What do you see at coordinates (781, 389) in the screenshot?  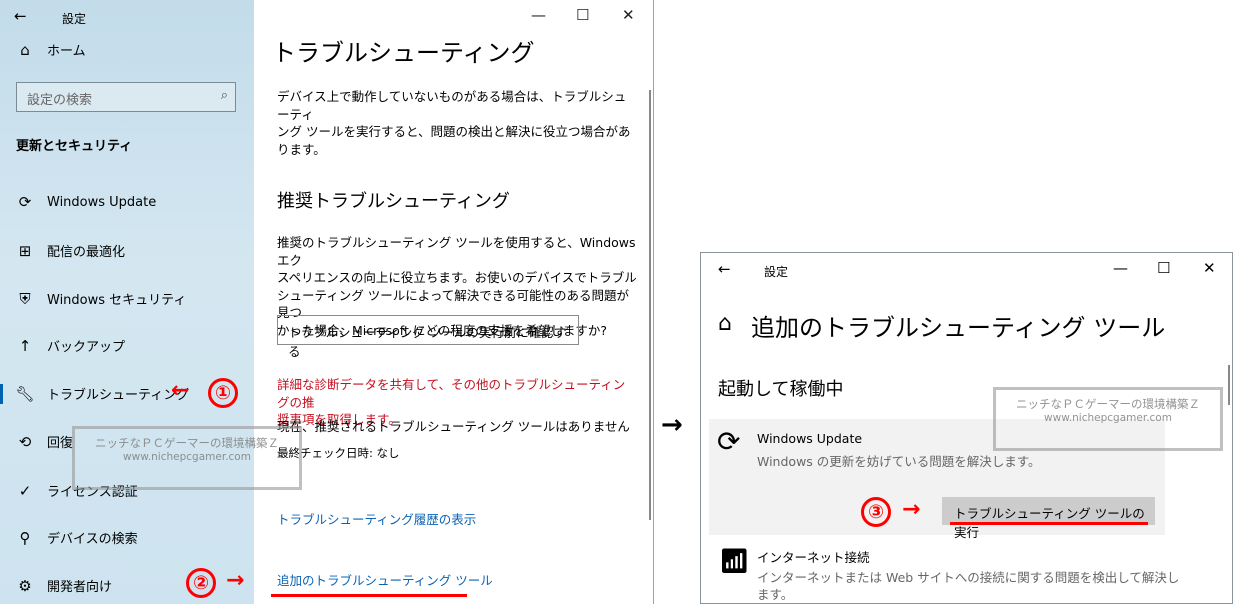 I see `section-title: 起動して稼働中` at bounding box center [781, 389].